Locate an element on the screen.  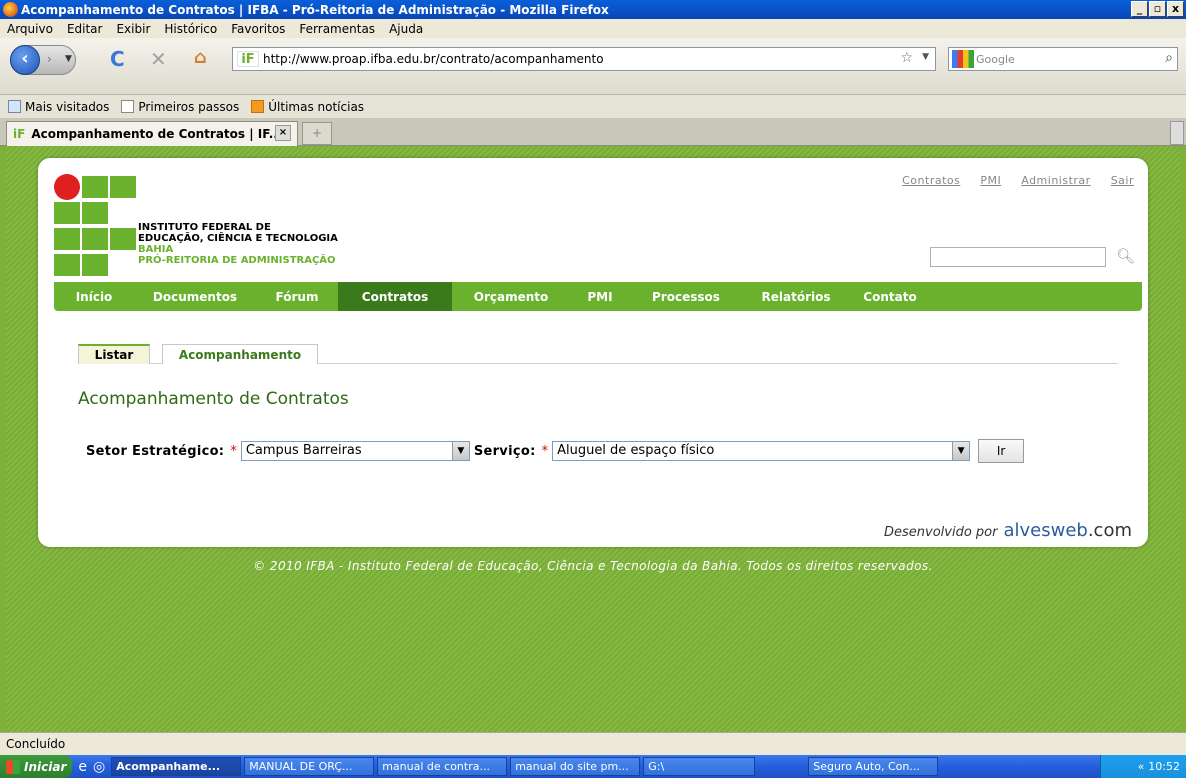
status-bar: Concluído is located at coordinates (593, 743).